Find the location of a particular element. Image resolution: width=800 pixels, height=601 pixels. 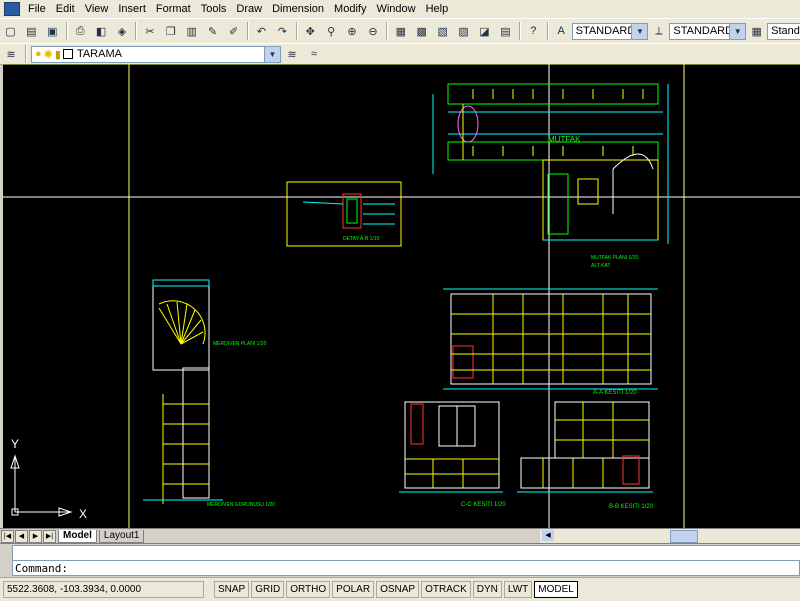

color-swatch-icon is located at coordinates (67, 54).